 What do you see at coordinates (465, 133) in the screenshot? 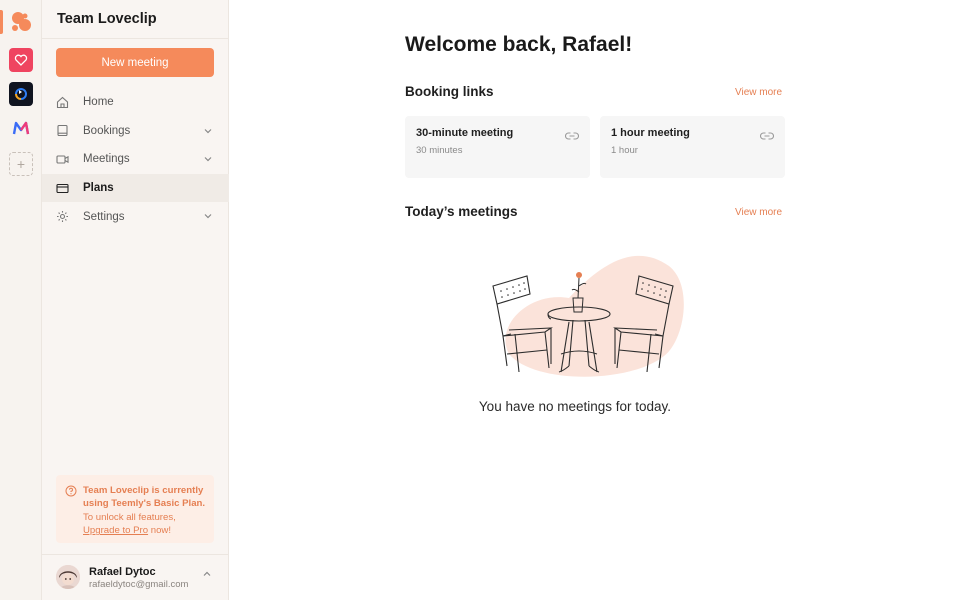
I see `booking-link-title: 30-minute meeting` at bounding box center [465, 133].